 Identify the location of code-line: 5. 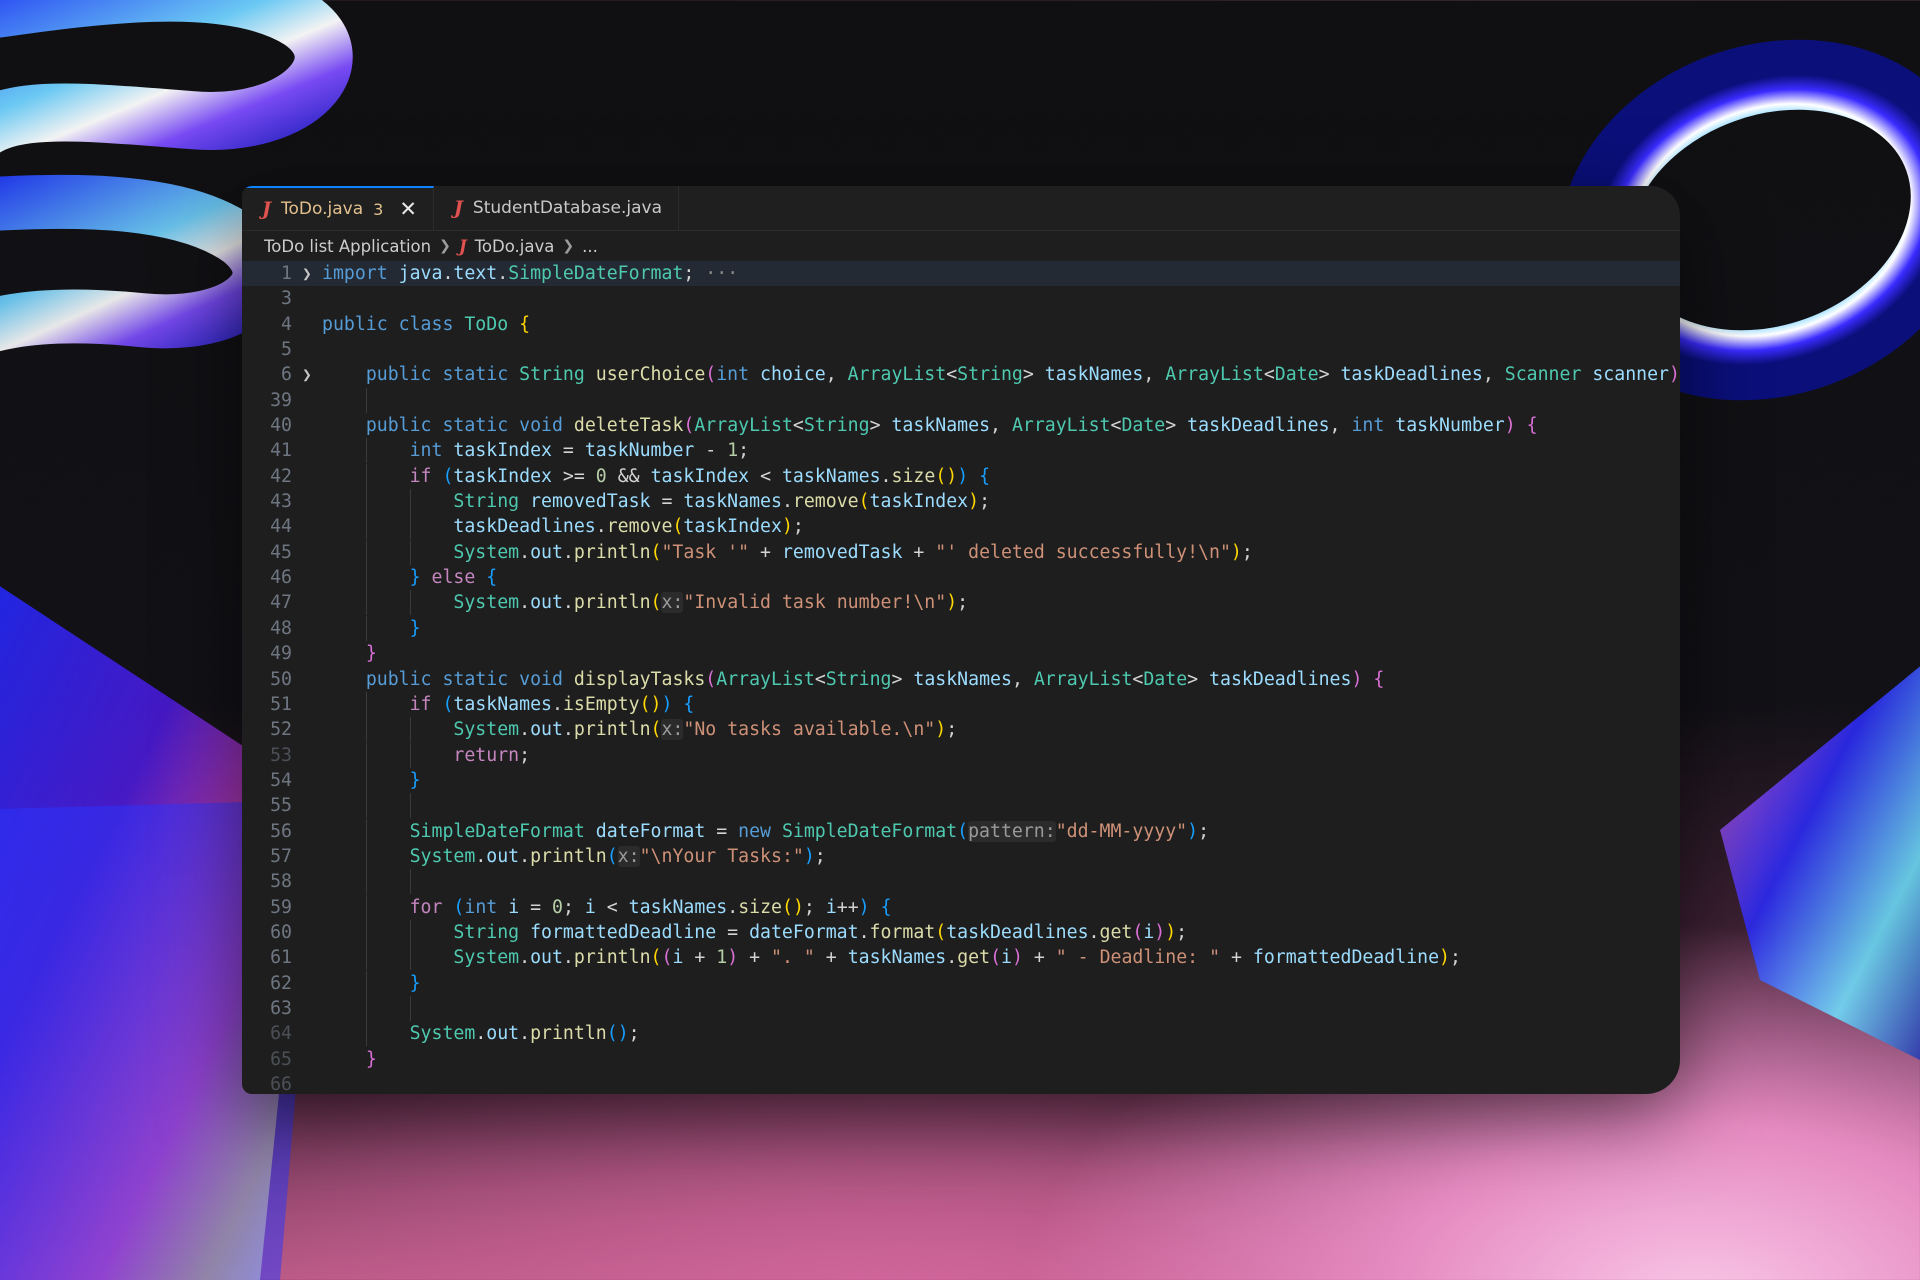
(961, 349).